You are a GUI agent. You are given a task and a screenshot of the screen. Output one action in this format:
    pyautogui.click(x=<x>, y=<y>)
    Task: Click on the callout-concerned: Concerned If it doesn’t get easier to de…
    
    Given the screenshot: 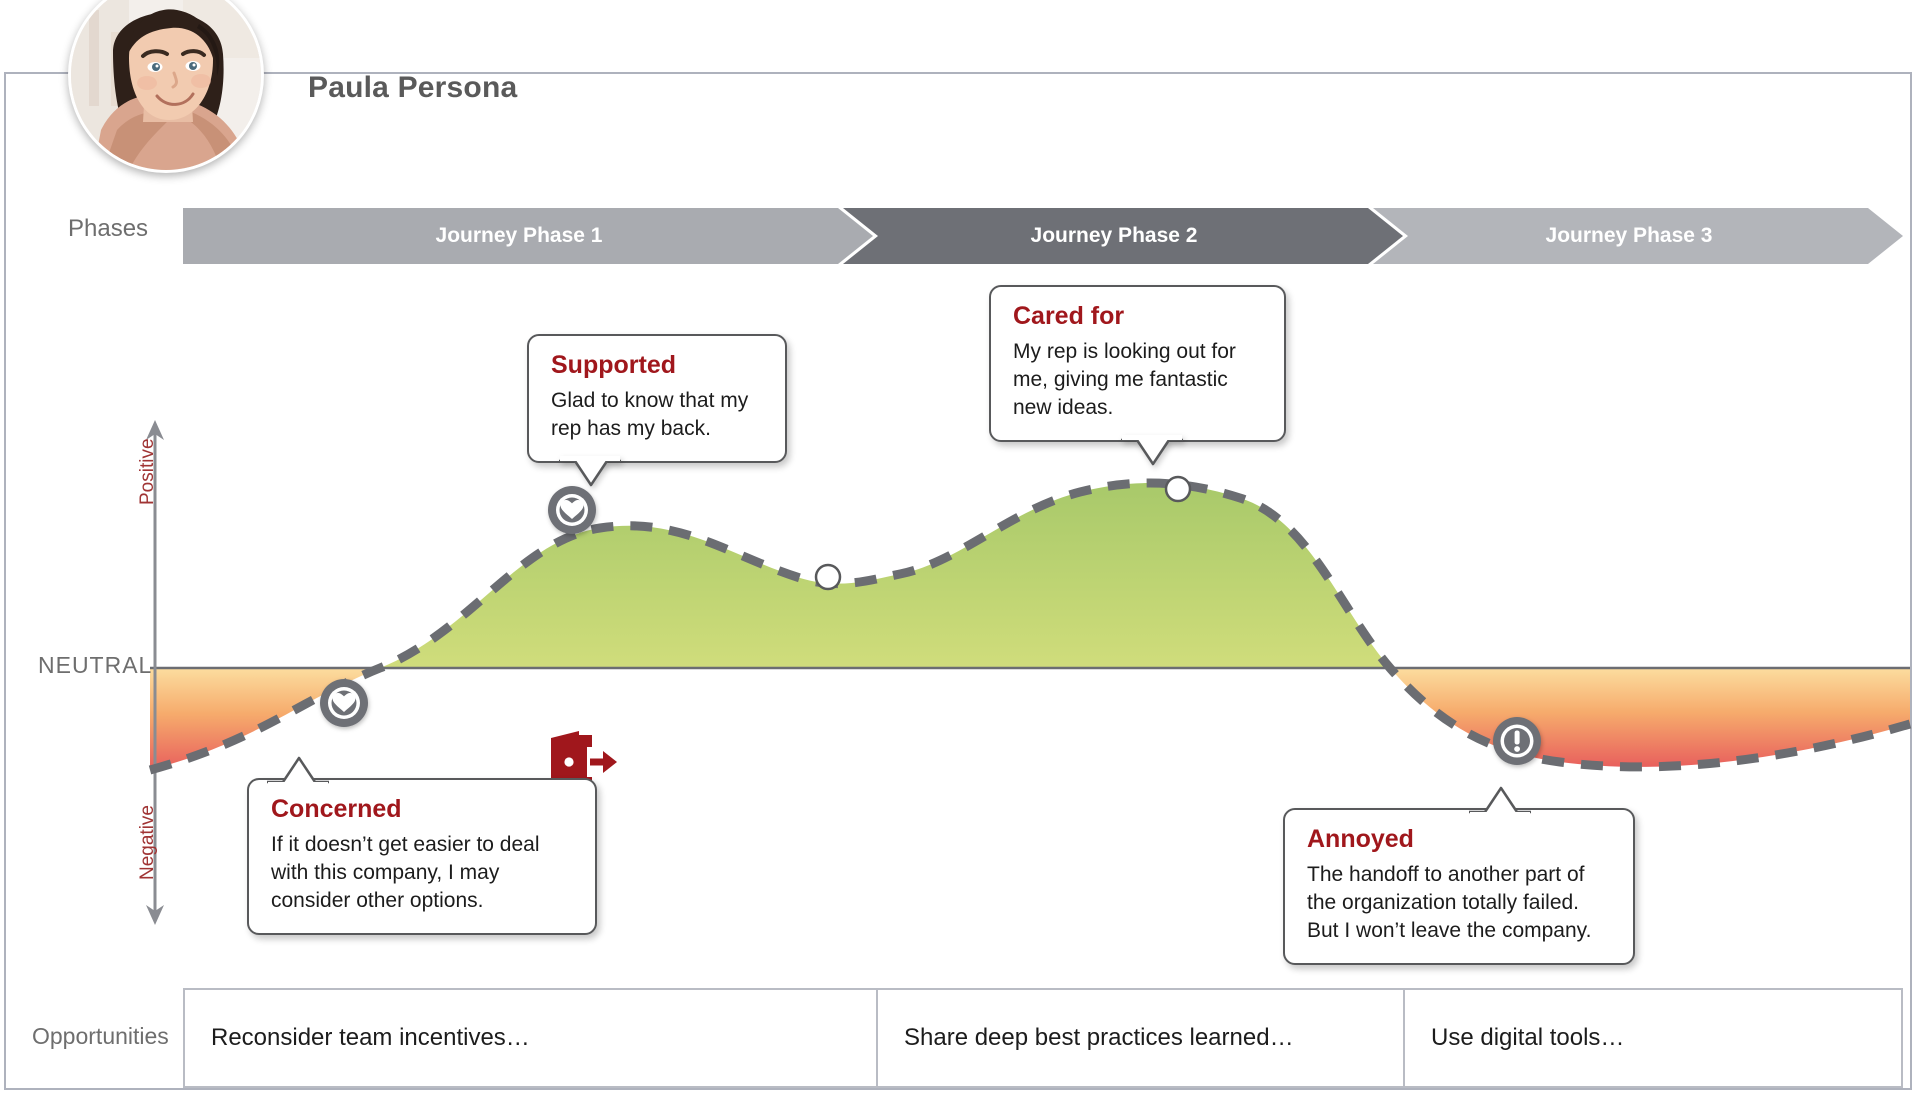 What is the action you would take?
    pyautogui.click(x=422, y=846)
    